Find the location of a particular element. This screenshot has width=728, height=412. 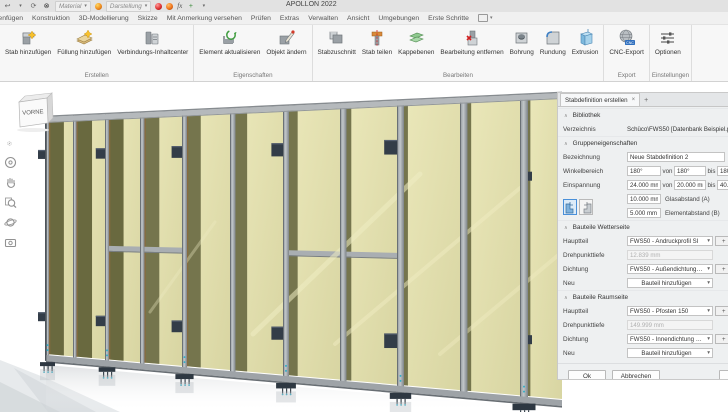

menu-tab-erste-schritte: Erste Schritte is located at coordinates (448, 18).